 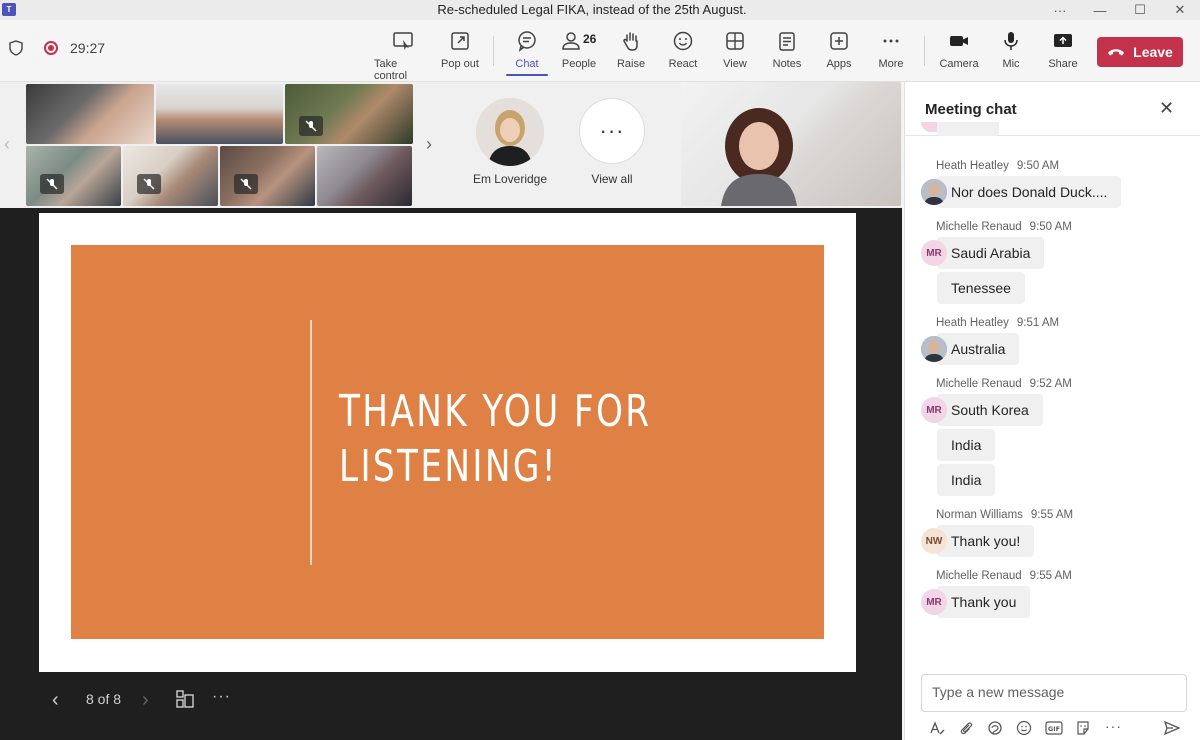 I want to click on send-icon, so click(x=1172, y=729).